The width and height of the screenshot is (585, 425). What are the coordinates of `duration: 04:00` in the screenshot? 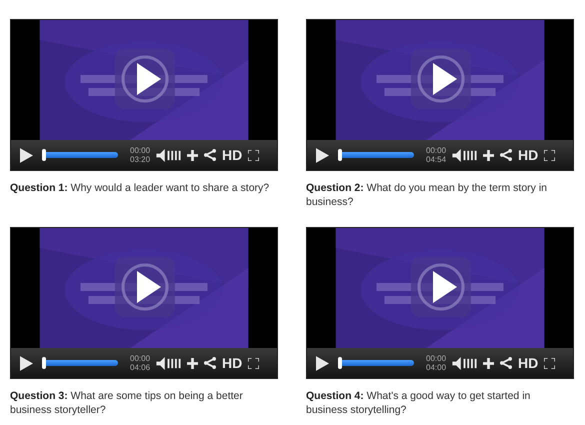 It's located at (436, 367).